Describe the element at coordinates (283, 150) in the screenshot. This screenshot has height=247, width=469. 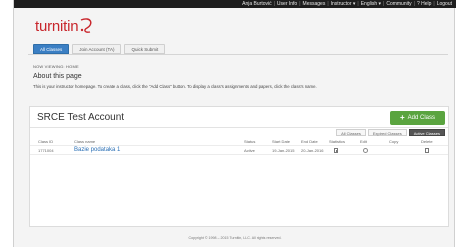
I see `start-date-cell: 19-Jan-2015` at that location.